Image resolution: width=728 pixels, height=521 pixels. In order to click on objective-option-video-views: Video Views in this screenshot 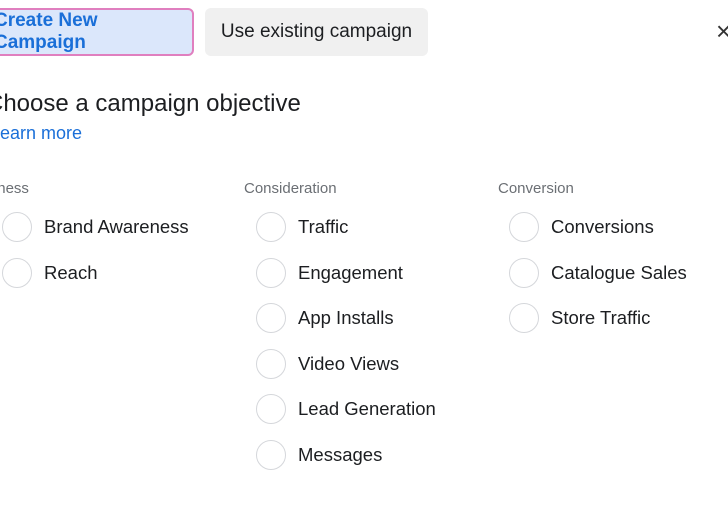, I will do `click(328, 363)`.